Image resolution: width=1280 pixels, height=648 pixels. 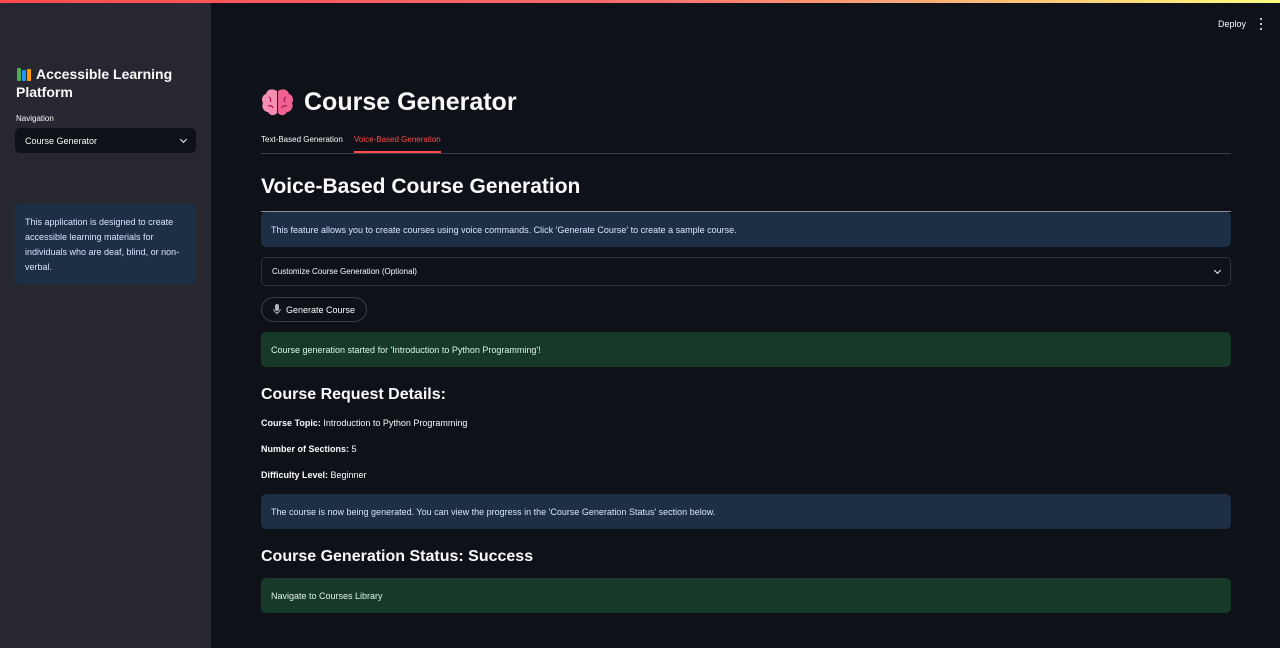 I want to click on microphone-icon, so click(x=277, y=309).